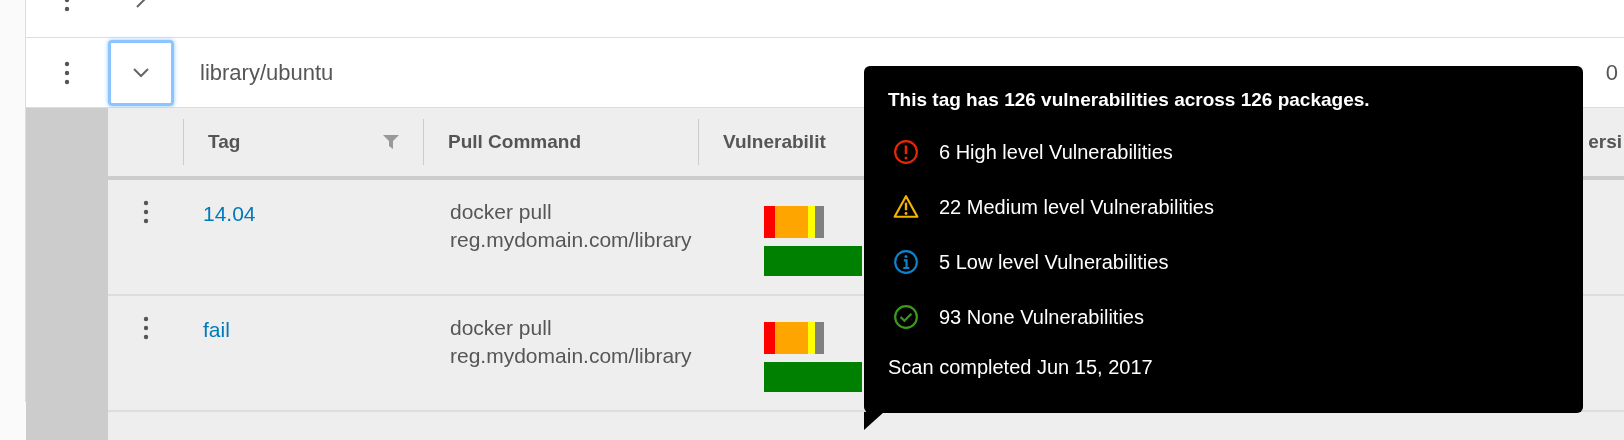 This screenshot has width=1624, height=440. I want to click on warning-icon, so click(906, 206).